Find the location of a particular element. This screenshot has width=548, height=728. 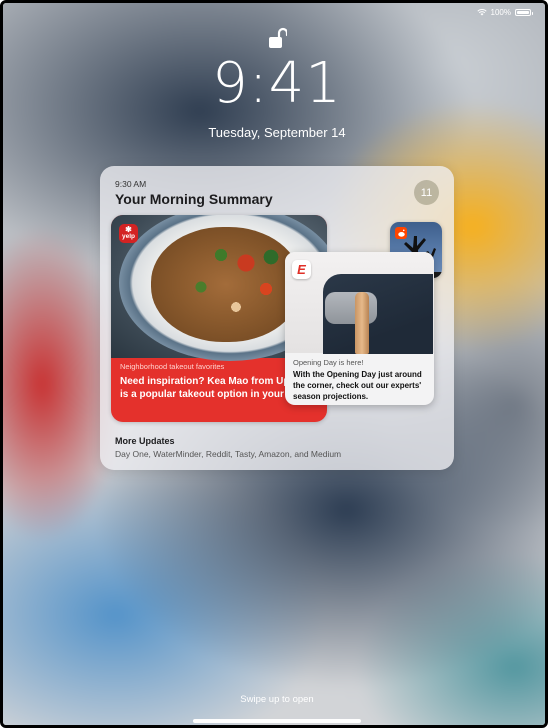

clock-date: Tuesday, September 14 is located at coordinates (277, 132).